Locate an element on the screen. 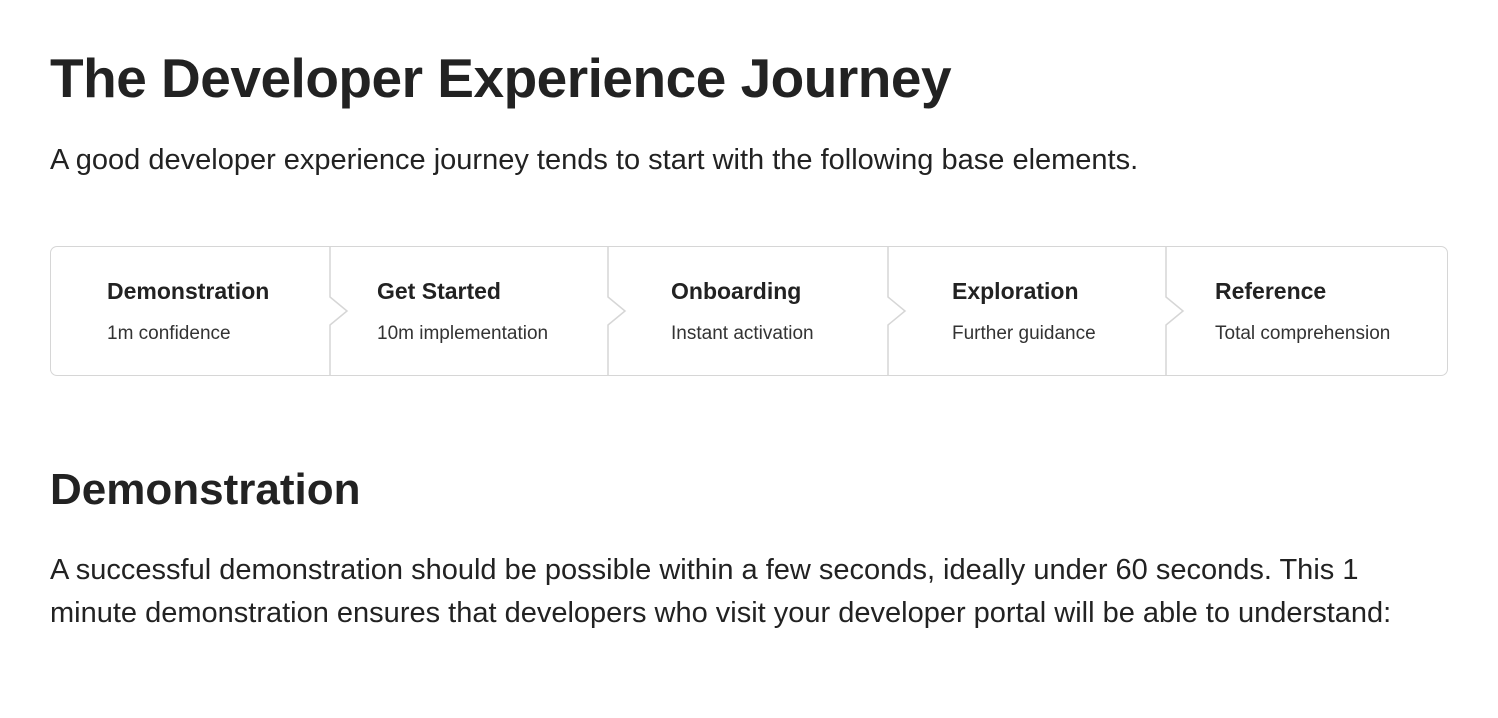  step-title: Get Started is located at coordinates (439, 291).